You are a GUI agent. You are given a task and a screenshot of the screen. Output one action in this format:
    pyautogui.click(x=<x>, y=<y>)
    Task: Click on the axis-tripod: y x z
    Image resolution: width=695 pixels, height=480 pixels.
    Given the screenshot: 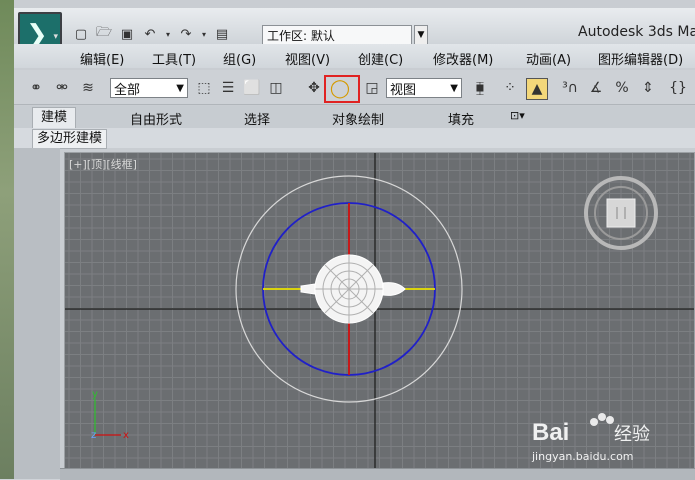 What is the action you would take?
    pyautogui.click(x=110, y=415)
    